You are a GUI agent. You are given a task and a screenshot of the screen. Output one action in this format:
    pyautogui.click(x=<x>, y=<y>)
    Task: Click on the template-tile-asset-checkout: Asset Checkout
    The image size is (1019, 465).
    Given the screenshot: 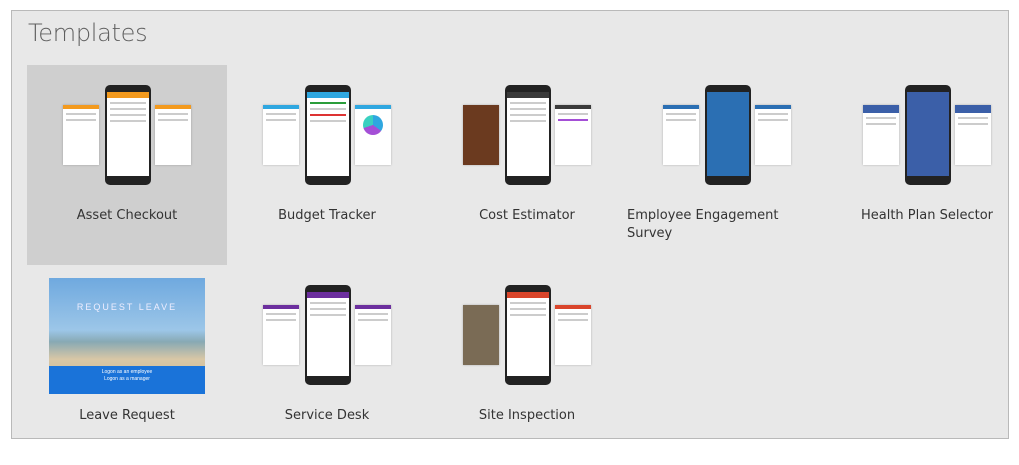 What is the action you would take?
    pyautogui.click(x=127, y=165)
    